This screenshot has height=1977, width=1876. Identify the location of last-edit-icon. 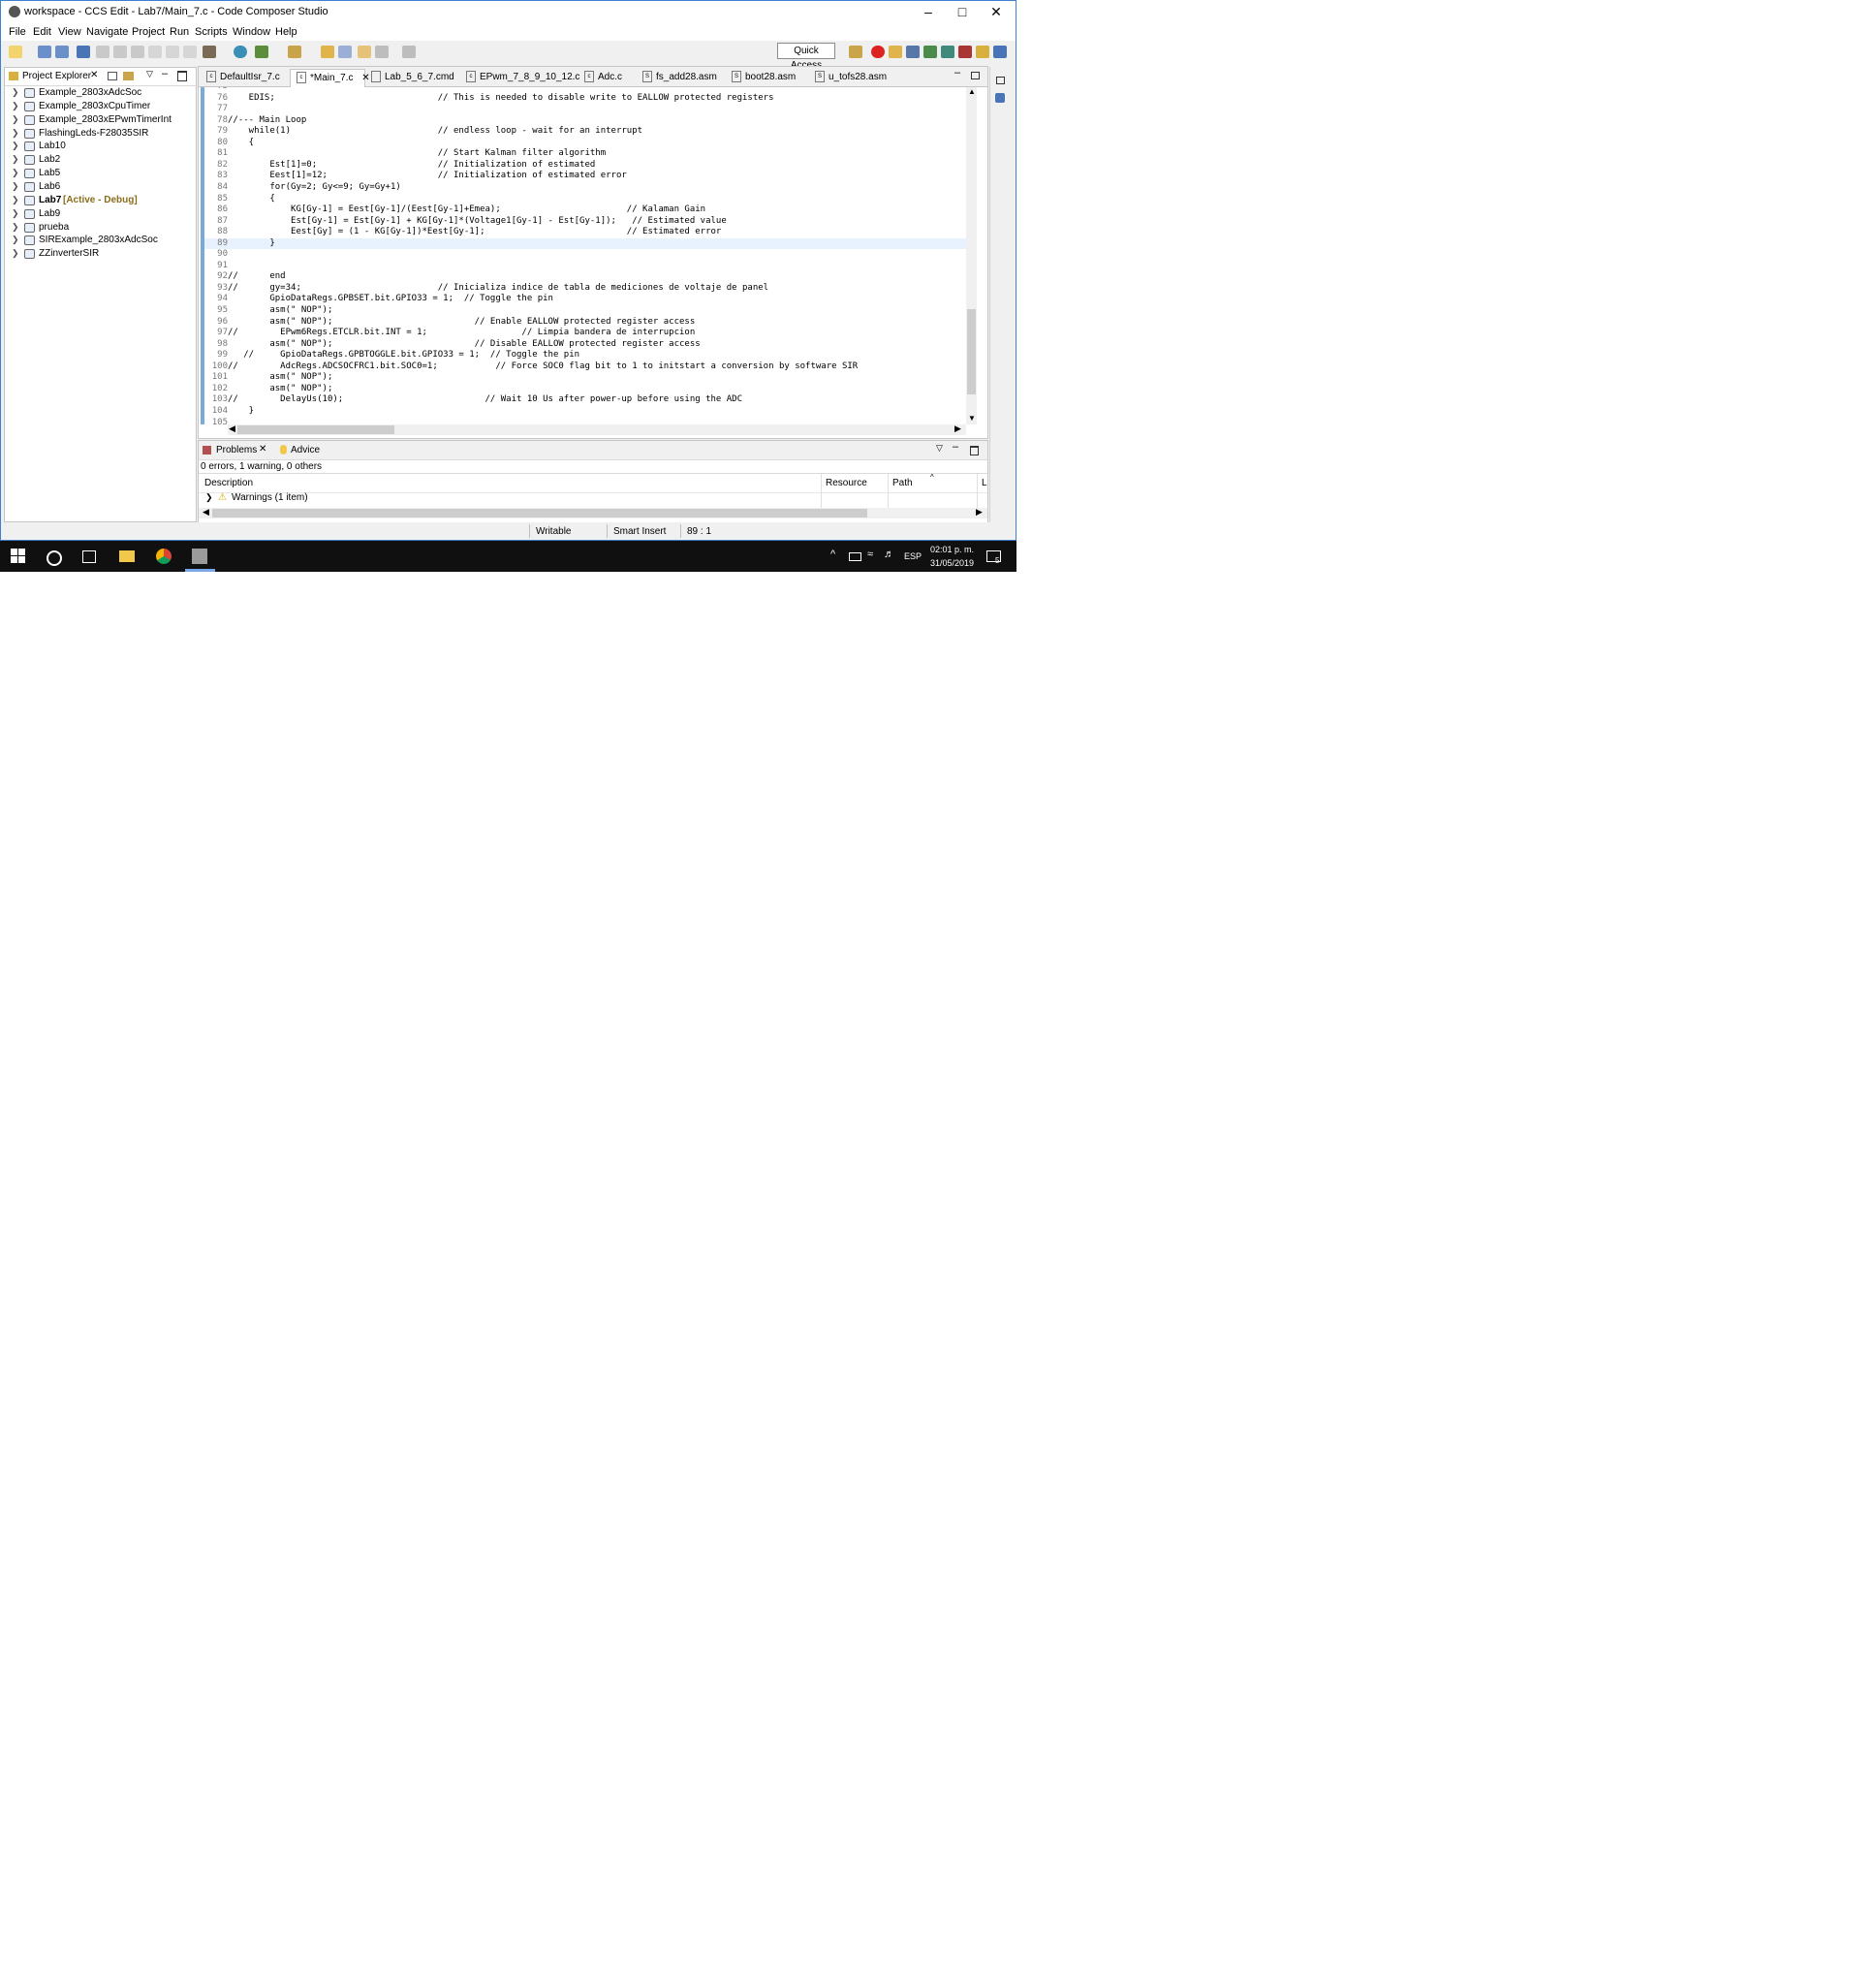
(364, 52).